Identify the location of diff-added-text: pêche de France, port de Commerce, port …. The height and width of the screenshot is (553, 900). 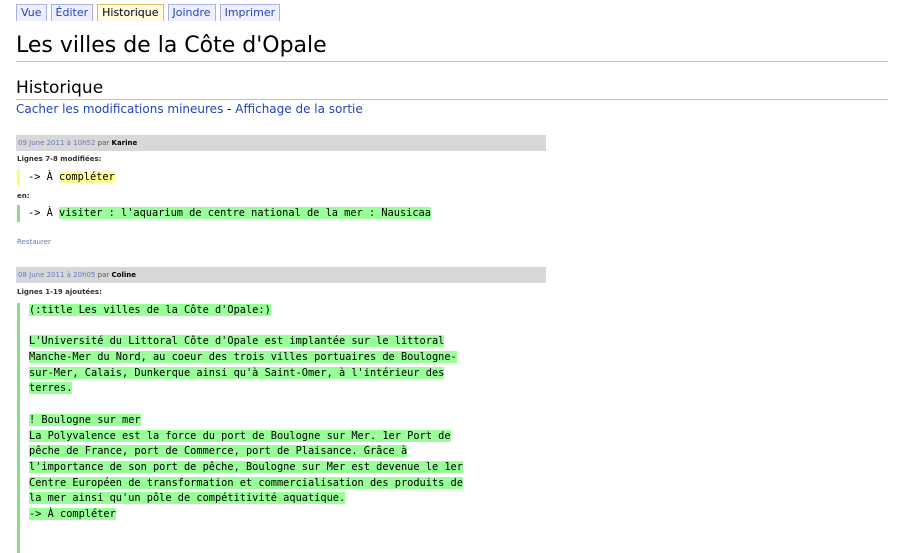
(218, 451).